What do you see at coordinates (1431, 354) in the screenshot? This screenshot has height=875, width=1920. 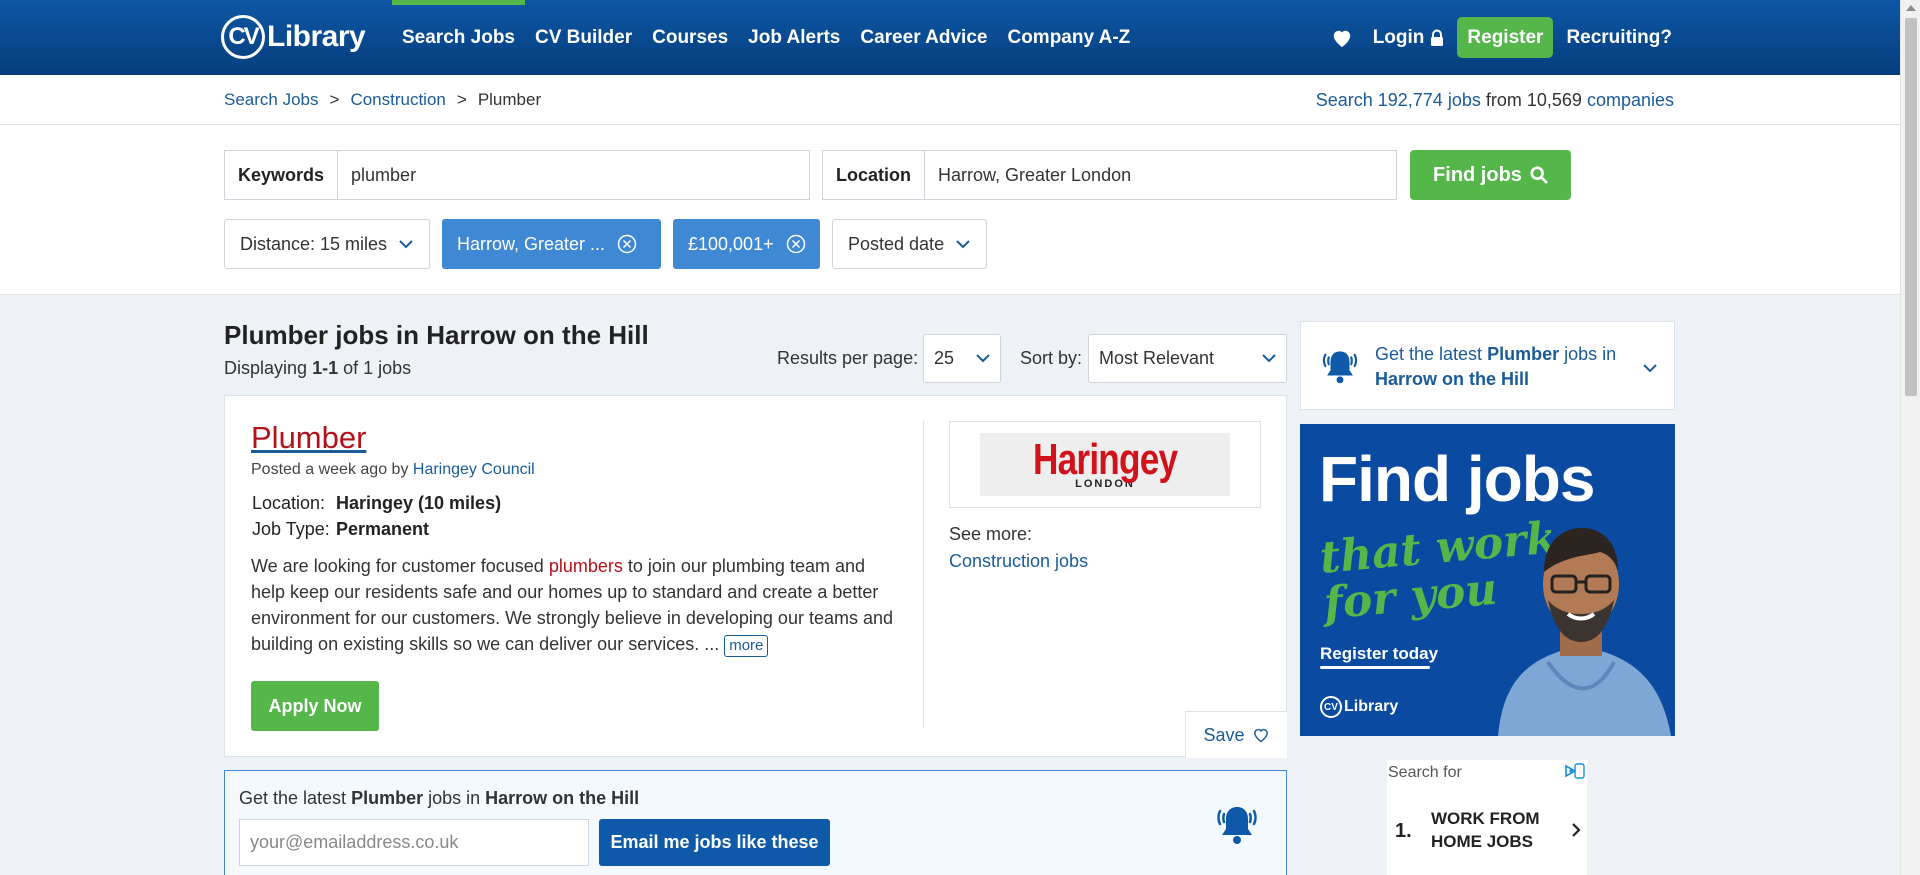 I see `side-text-1: Get the latest` at bounding box center [1431, 354].